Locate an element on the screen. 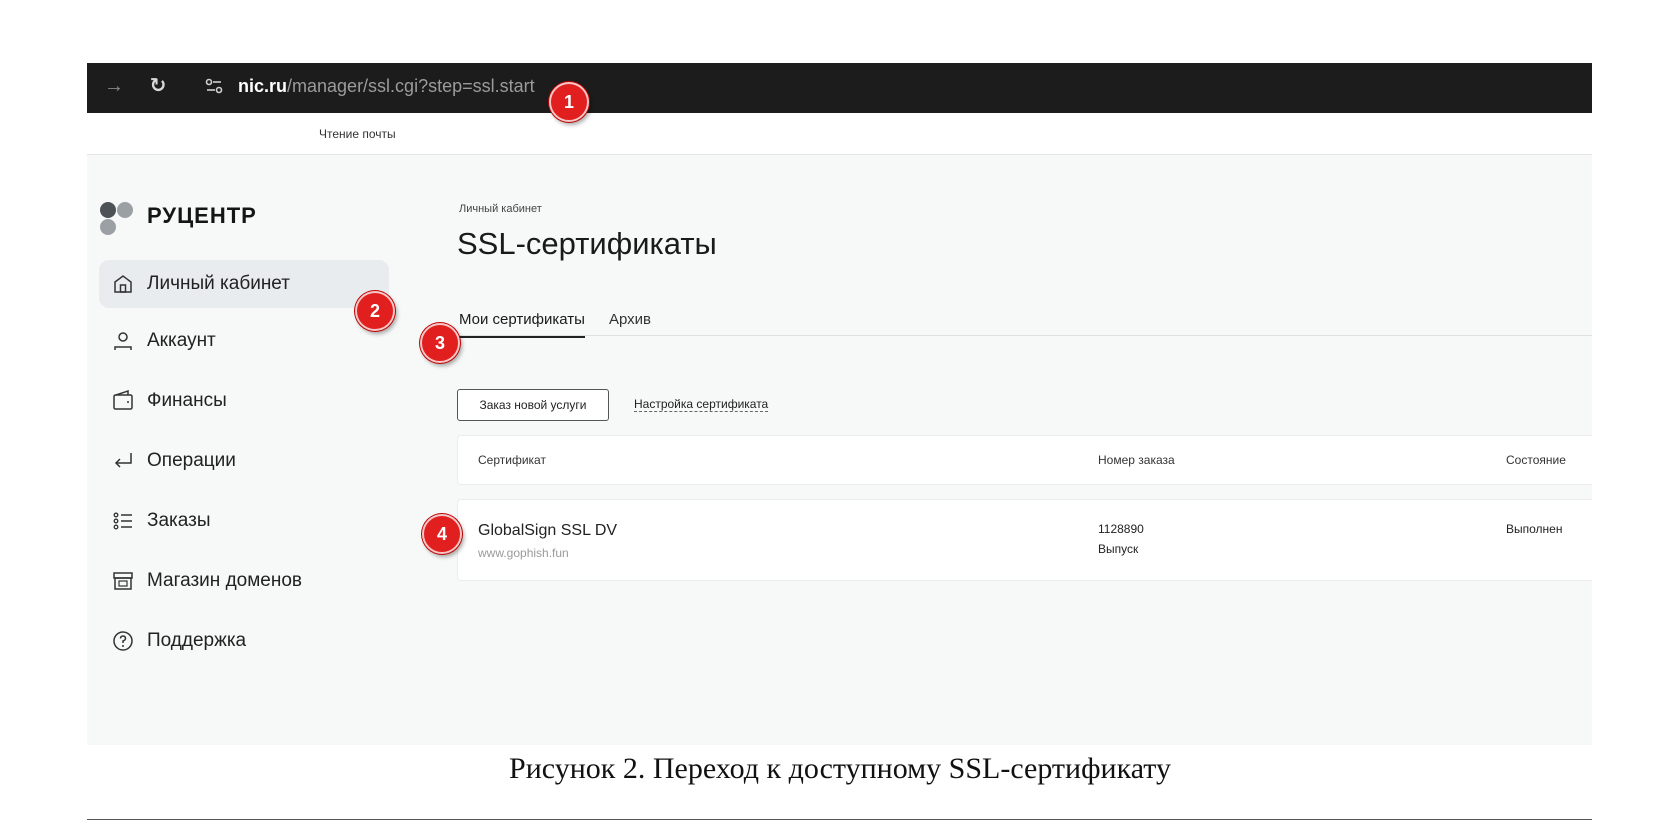  site-settings-icon is located at coordinates (214, 86).